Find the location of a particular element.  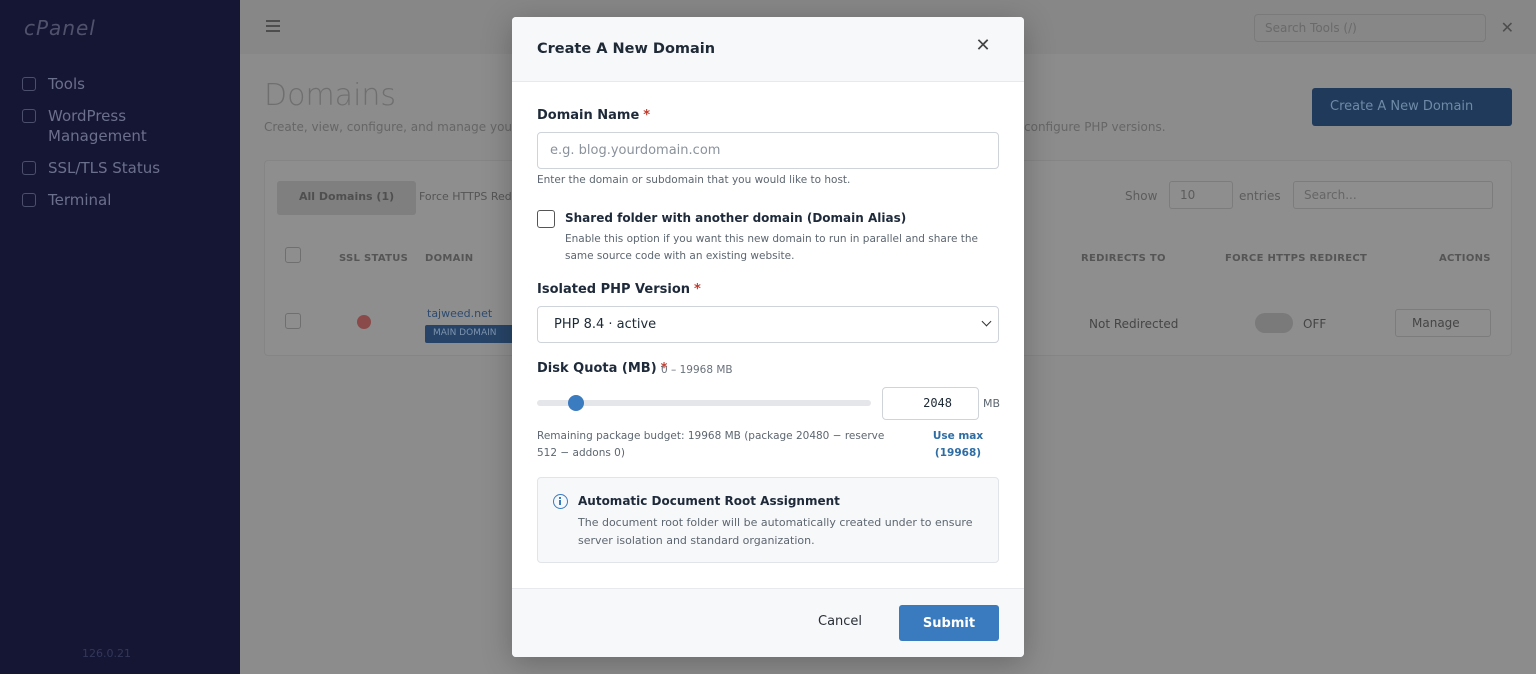

entries-select: 10 is located at coordinates (1201, 195).